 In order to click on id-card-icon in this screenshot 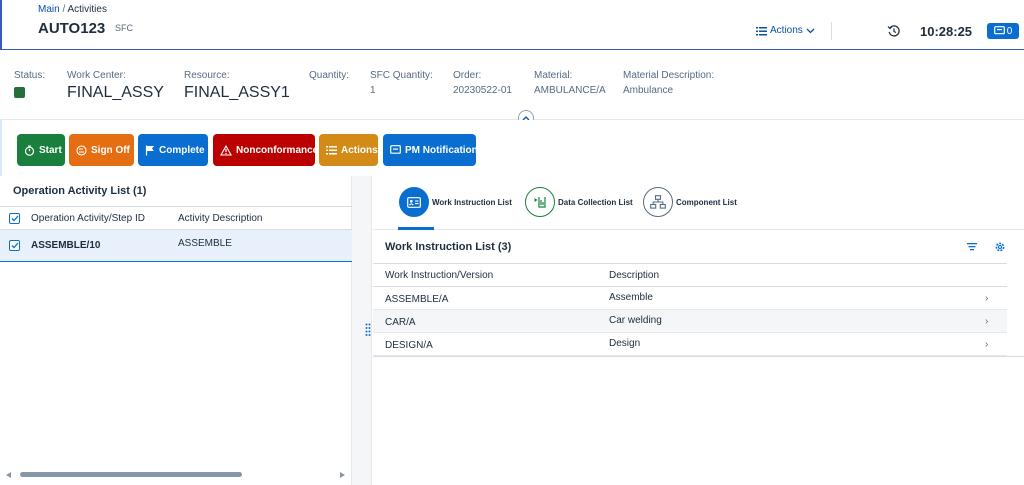, I will do `click(414, 202)`.